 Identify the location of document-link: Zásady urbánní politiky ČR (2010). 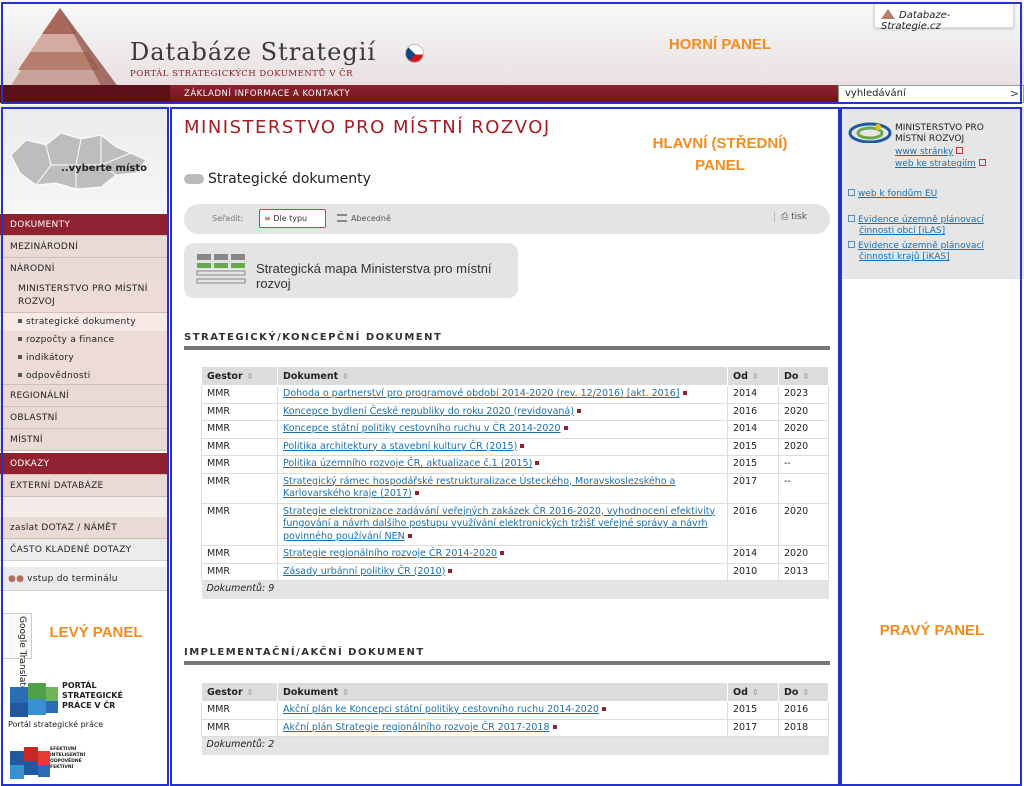
(364, 571).